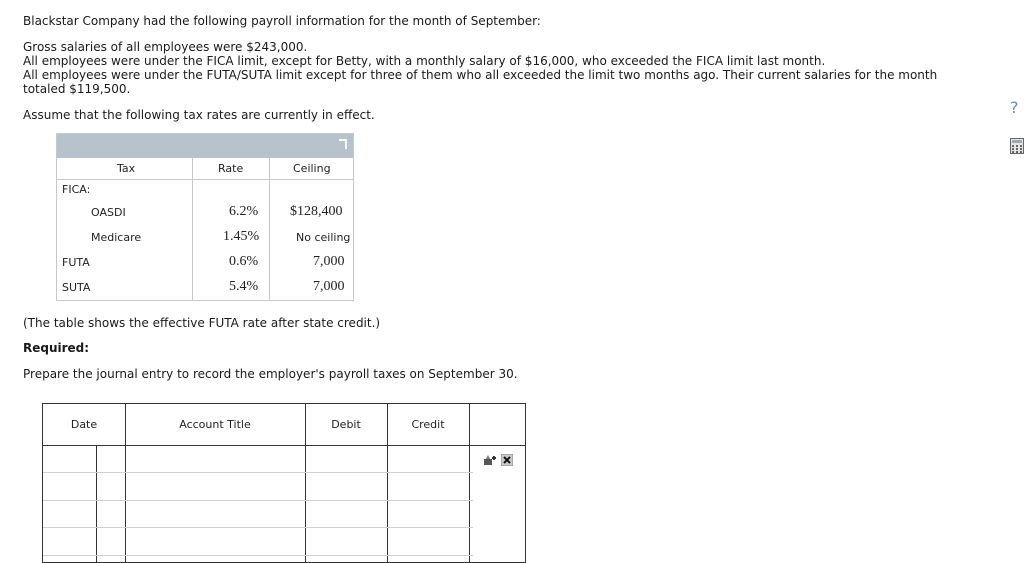 This screenshot has height=563, width=1024. I want to click on header-date: Date, so click(84, 424).